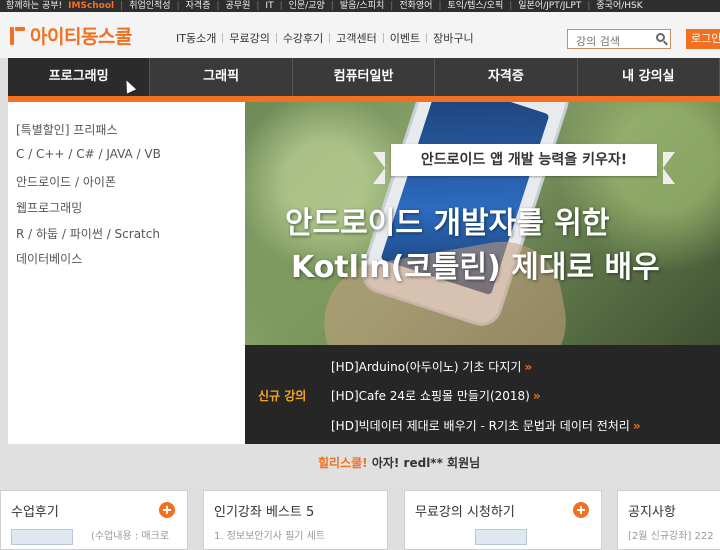  I want to click on reviews-box: 수업후기 (수업내용 : 매크로, so click(94, 520).